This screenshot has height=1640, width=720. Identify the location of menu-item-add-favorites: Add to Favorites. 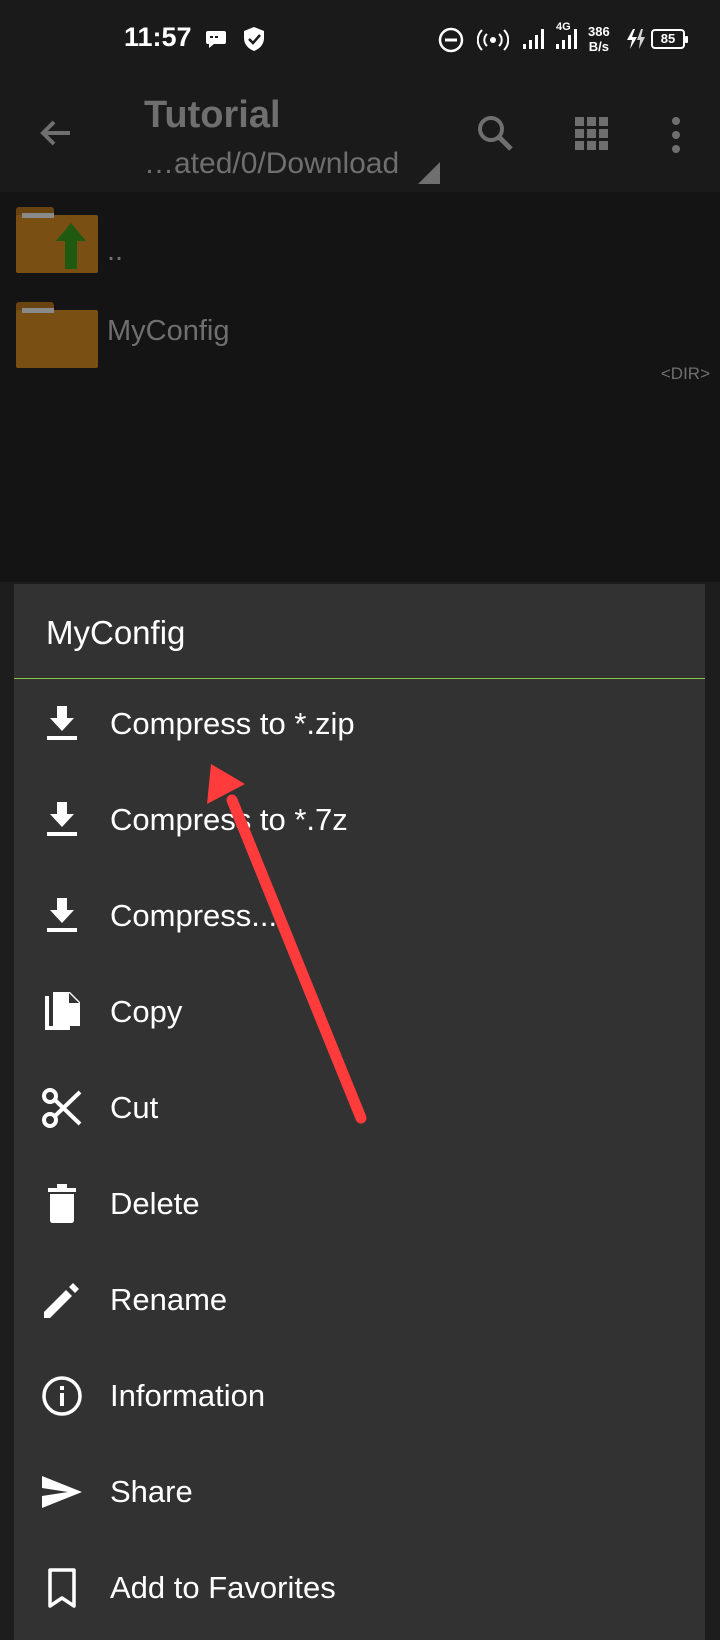
(359, 1590).